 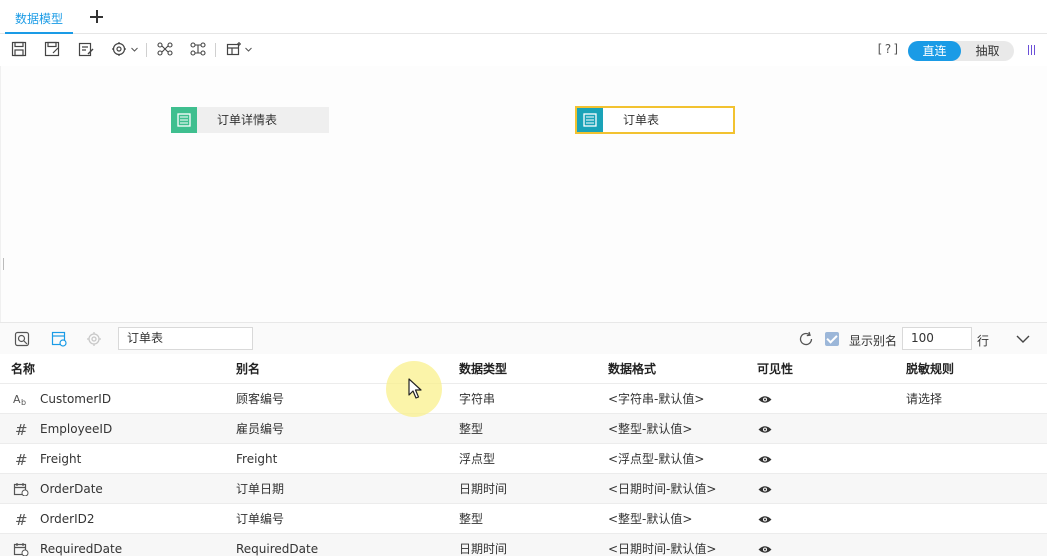 What do you see at coordinates (477, 399) in the screenshot?
I see `field-type: 字符串` at bounding box center [477, 399].